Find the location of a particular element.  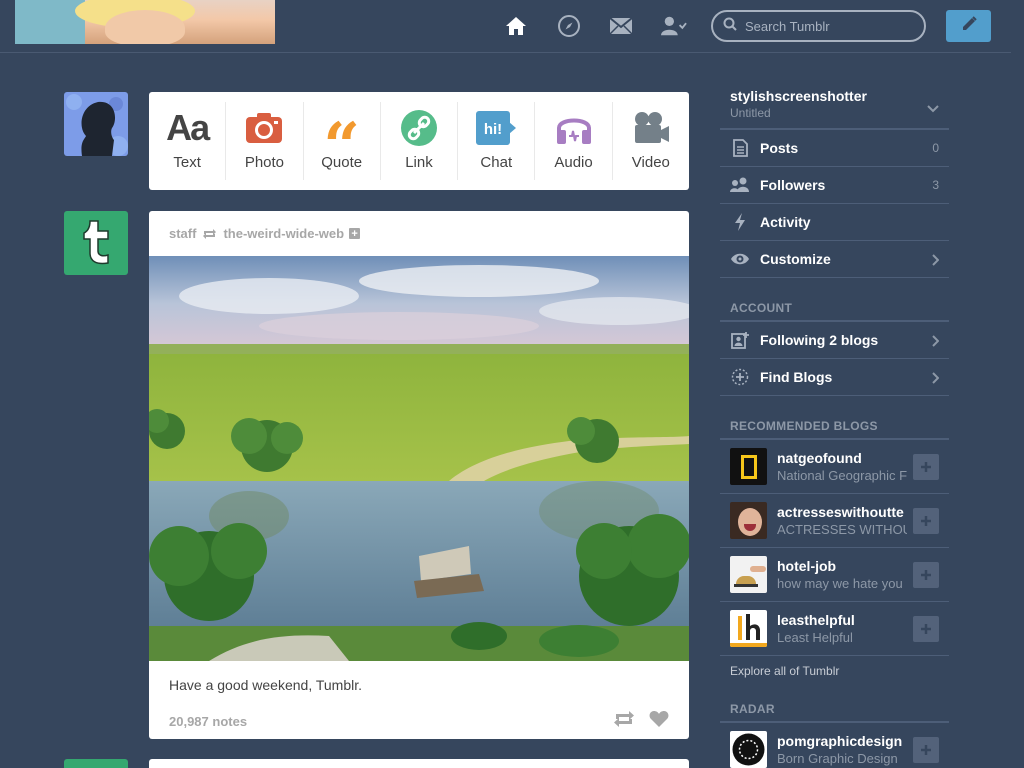

actresses-avatar is located at coordinates (748, 520).